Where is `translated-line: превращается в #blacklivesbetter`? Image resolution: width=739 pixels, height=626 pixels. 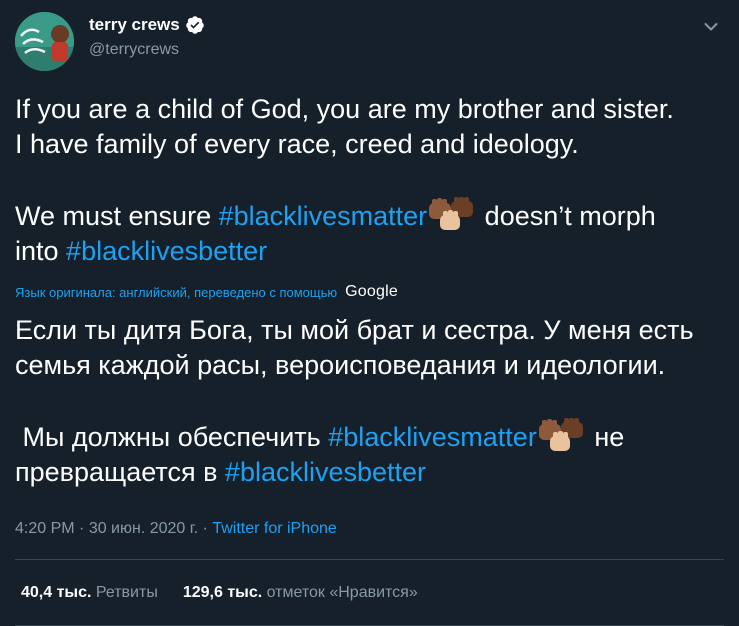 translated-line: превращается в #blacklivesbetter is located at coordinates (371, 472).